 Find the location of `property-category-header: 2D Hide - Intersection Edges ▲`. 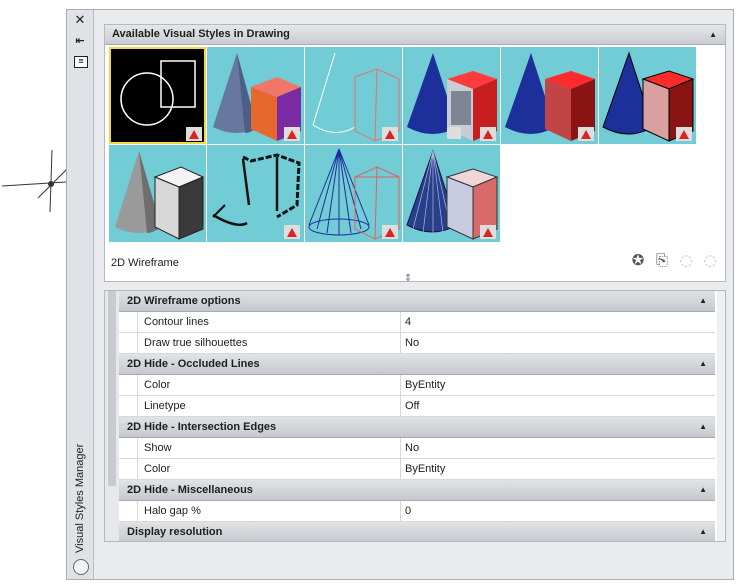

property-category-header: 2D Hide - Intersection Edges ▲ is located at coordinates (417, 427).